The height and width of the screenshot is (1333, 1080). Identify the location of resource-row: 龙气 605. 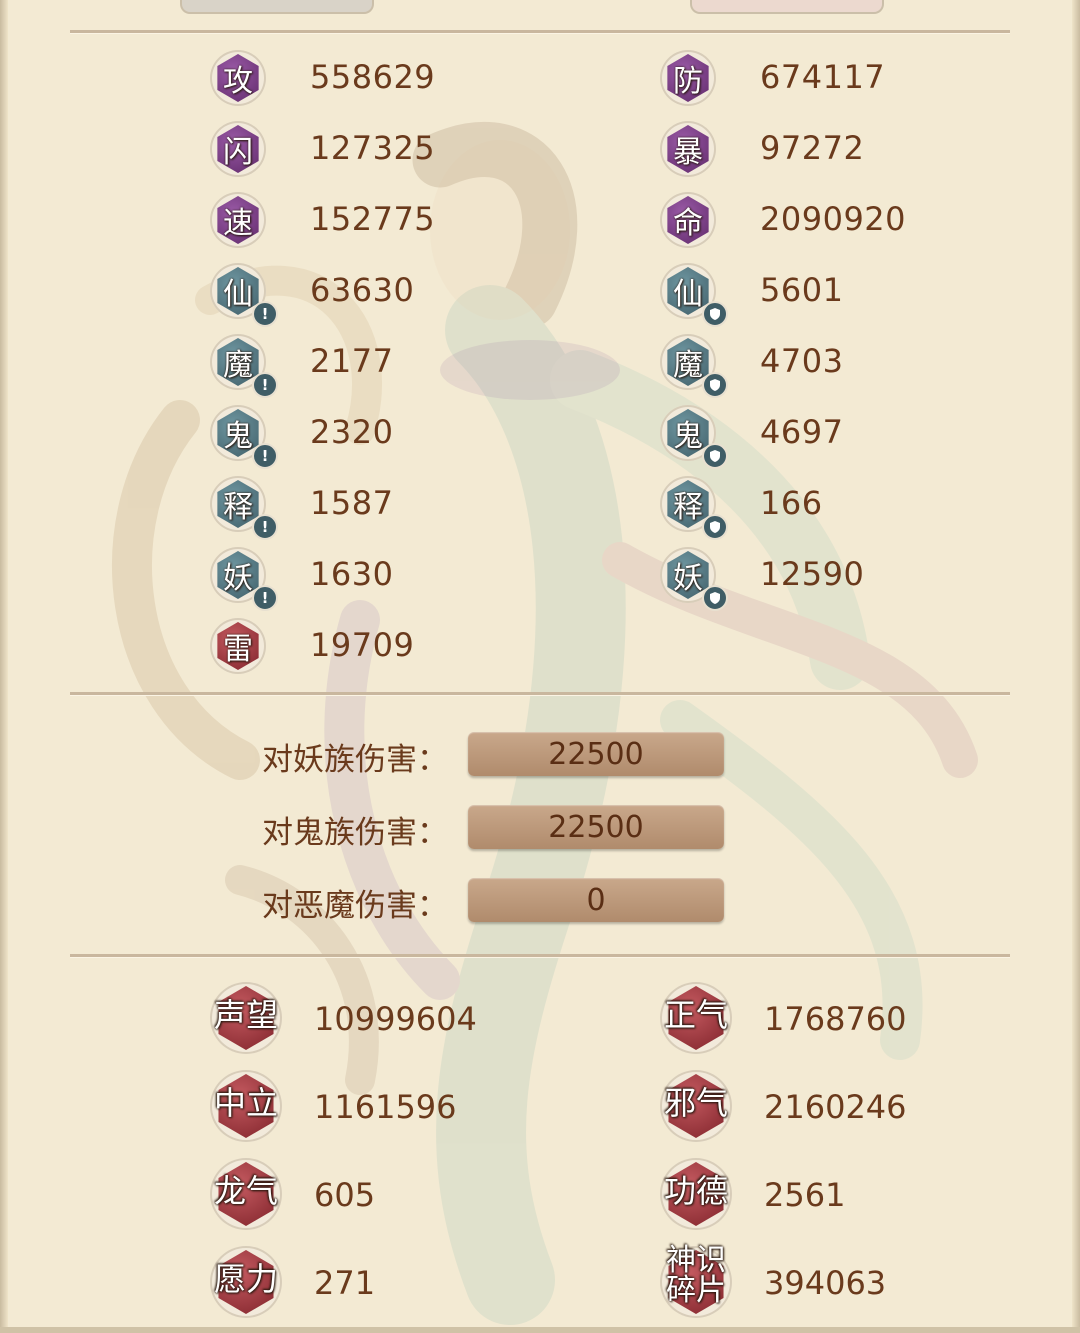
(380, 1196).